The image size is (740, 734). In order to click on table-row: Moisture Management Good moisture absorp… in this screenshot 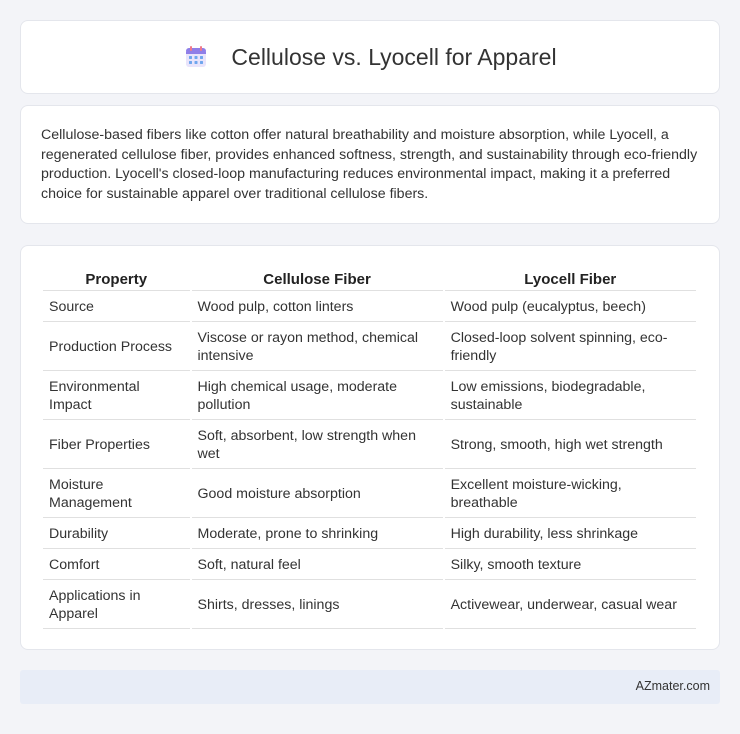, I will do `click(369, 494)`.